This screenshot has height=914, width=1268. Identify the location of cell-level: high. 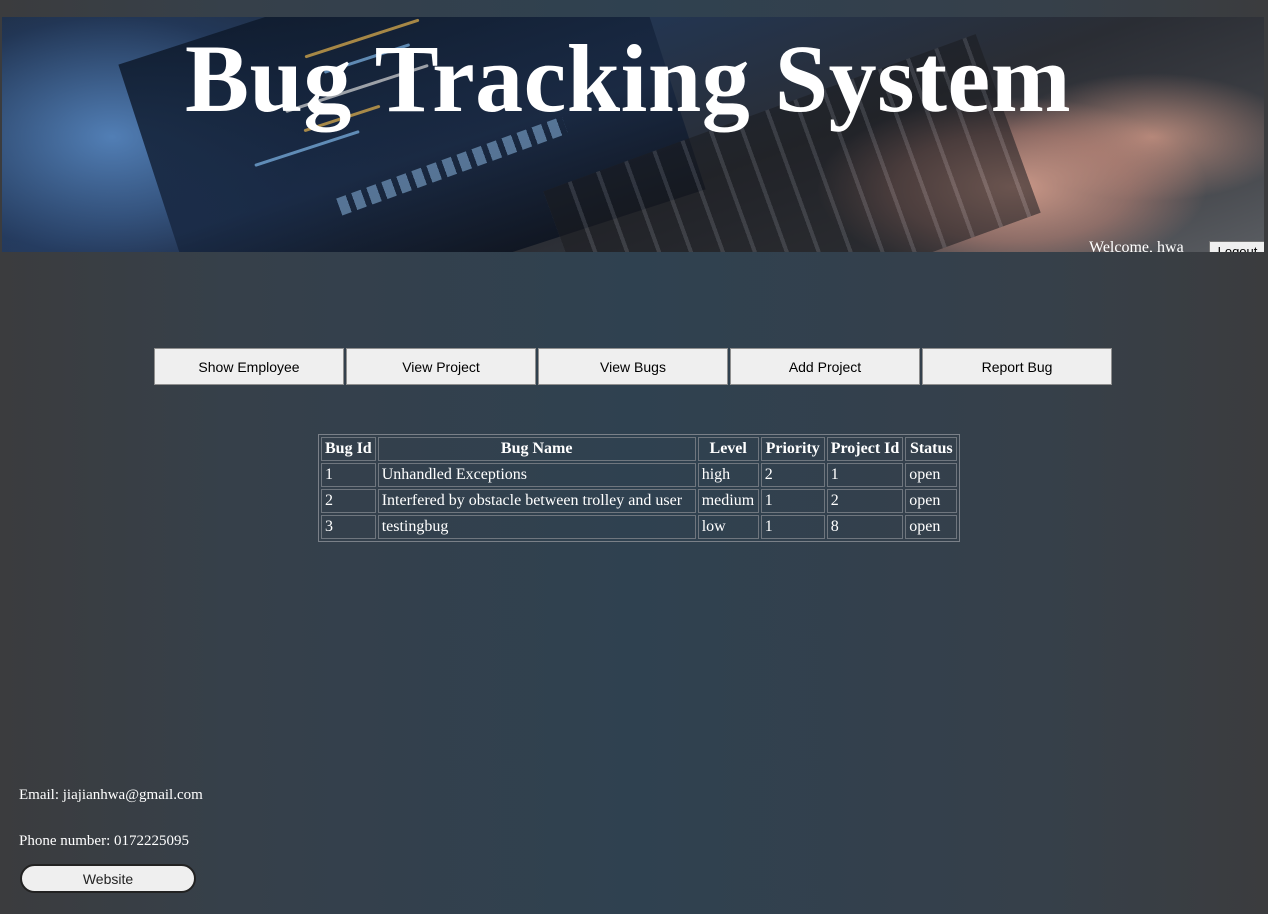
(728, 475).